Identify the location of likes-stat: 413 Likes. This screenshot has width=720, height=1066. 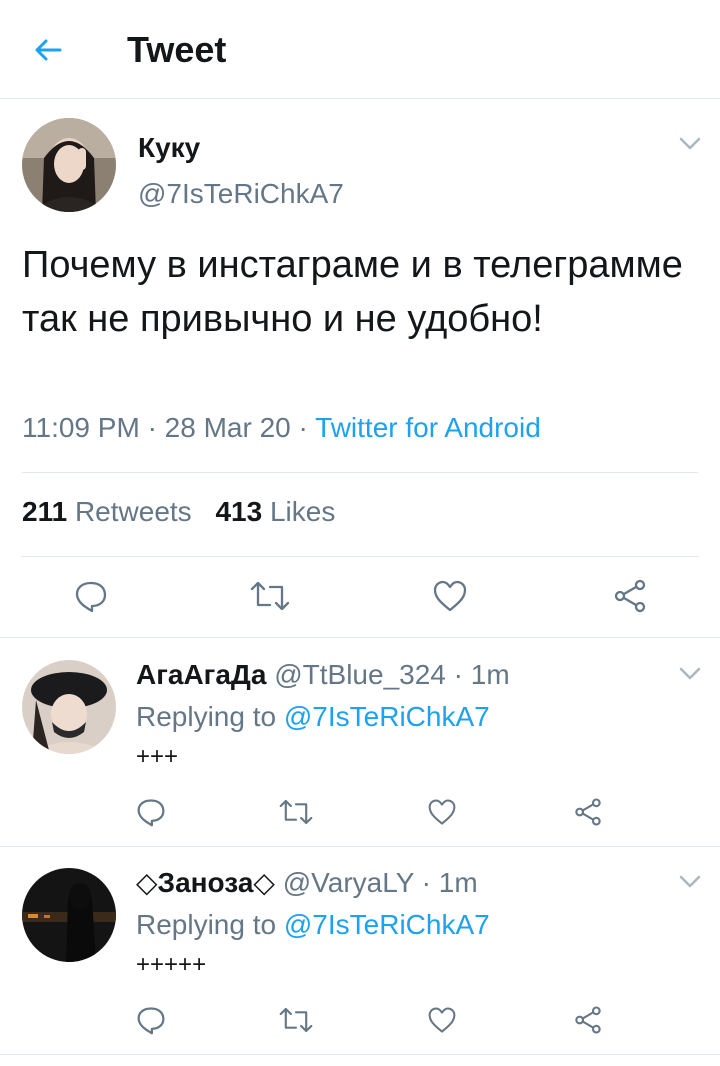
(275, 511).